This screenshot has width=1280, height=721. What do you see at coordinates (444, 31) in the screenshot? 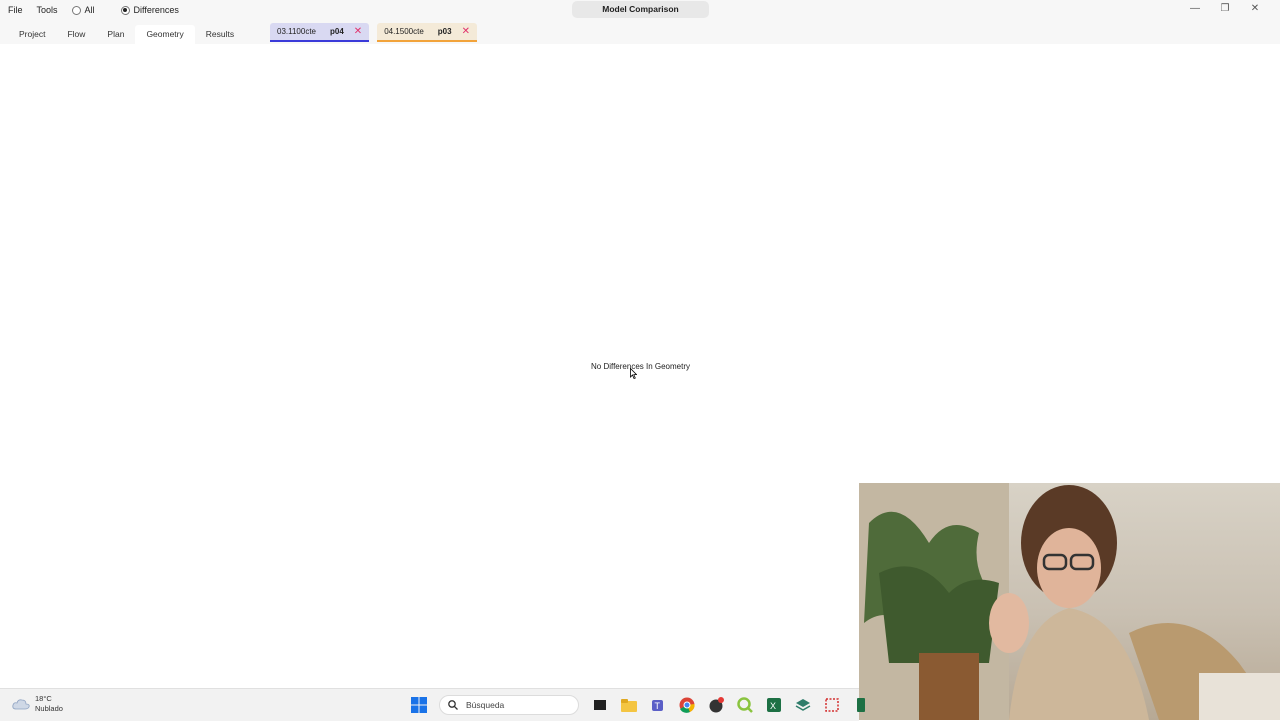
I see `model-tab-code: p03` at bounding box center [444, 31].